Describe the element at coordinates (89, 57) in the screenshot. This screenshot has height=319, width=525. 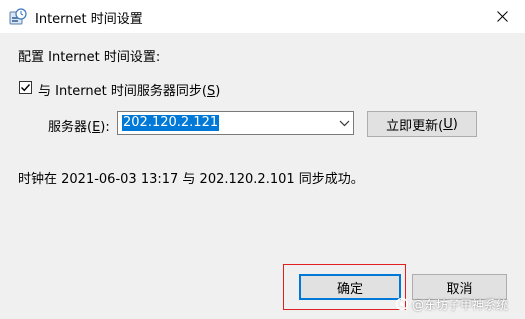
I see `section-label: 配置 Internet 时间设置:` at that location.